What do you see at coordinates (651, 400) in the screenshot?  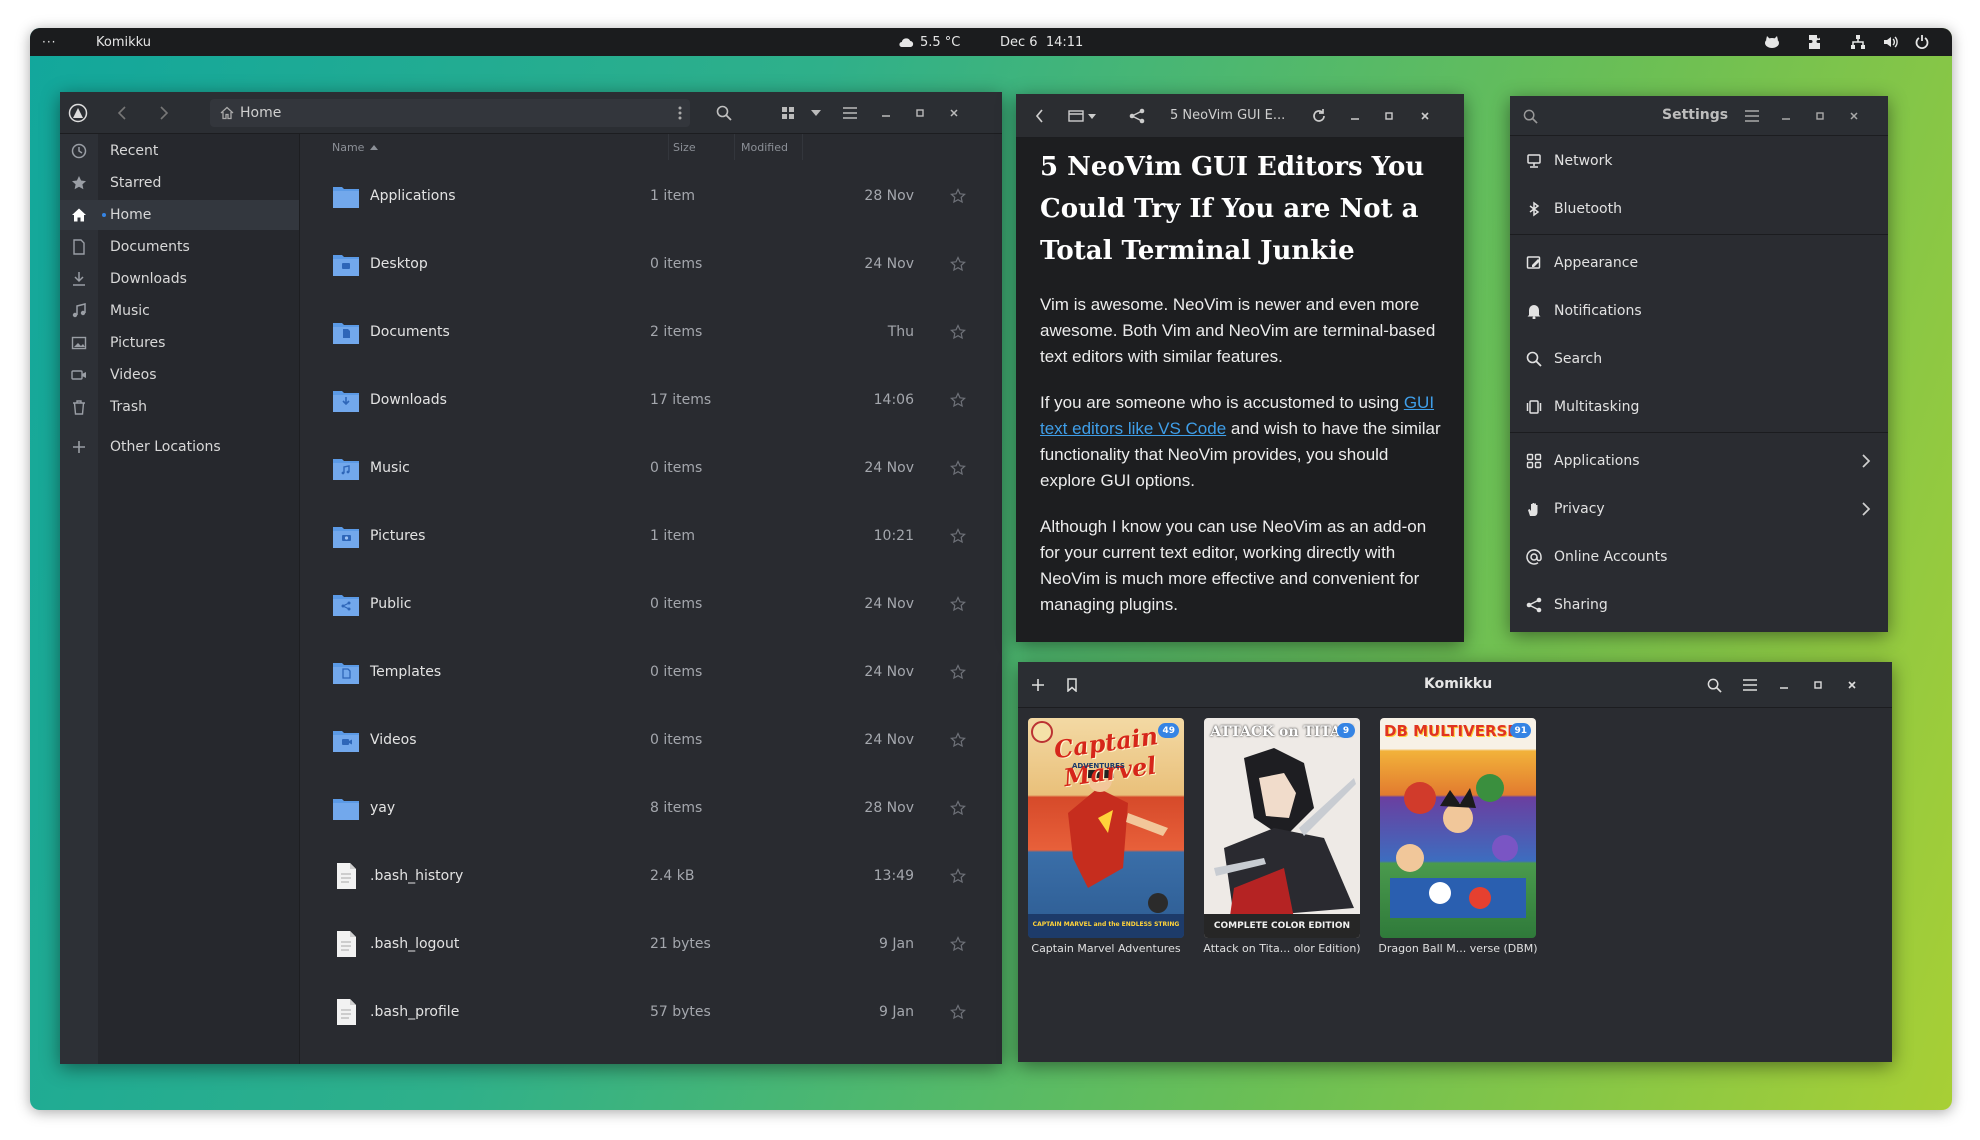 I see `file-row: Downloads 17 items 14:06` at bounding box center [651, 400].